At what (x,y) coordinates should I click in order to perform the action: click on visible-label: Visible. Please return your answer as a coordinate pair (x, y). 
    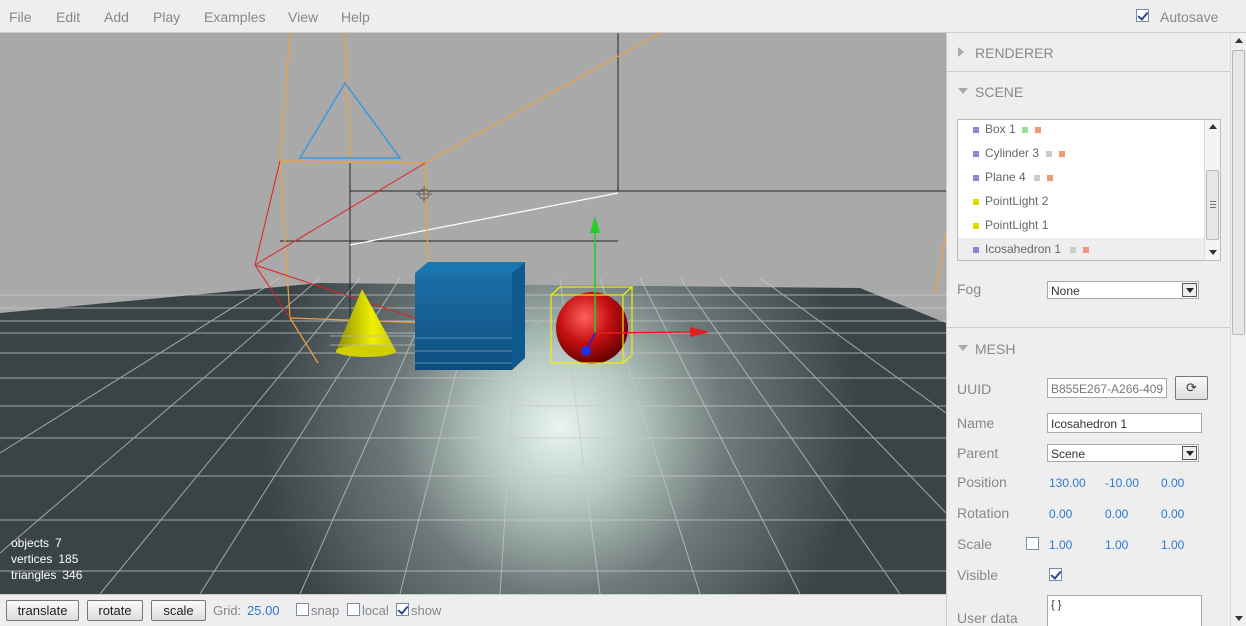
    Looking at the image, I should click on (977, 575).